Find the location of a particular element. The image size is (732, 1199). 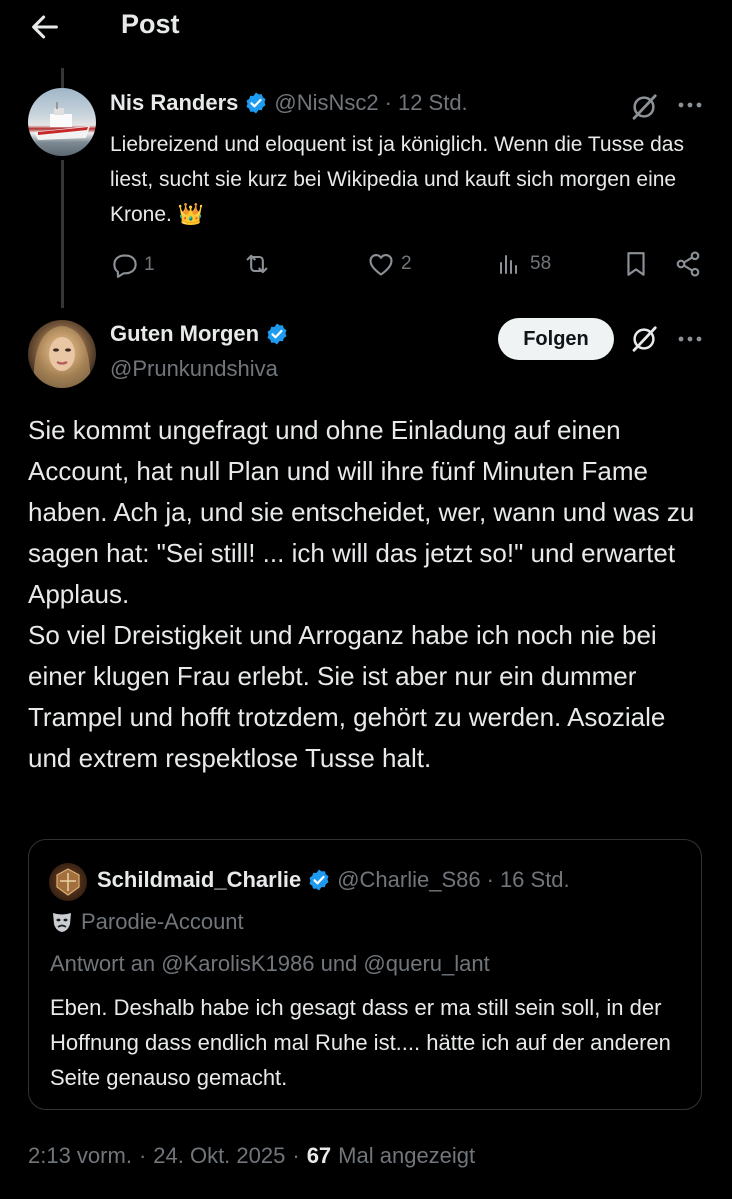

handle: @NisNsc2 is located at coordinates (326, 103).